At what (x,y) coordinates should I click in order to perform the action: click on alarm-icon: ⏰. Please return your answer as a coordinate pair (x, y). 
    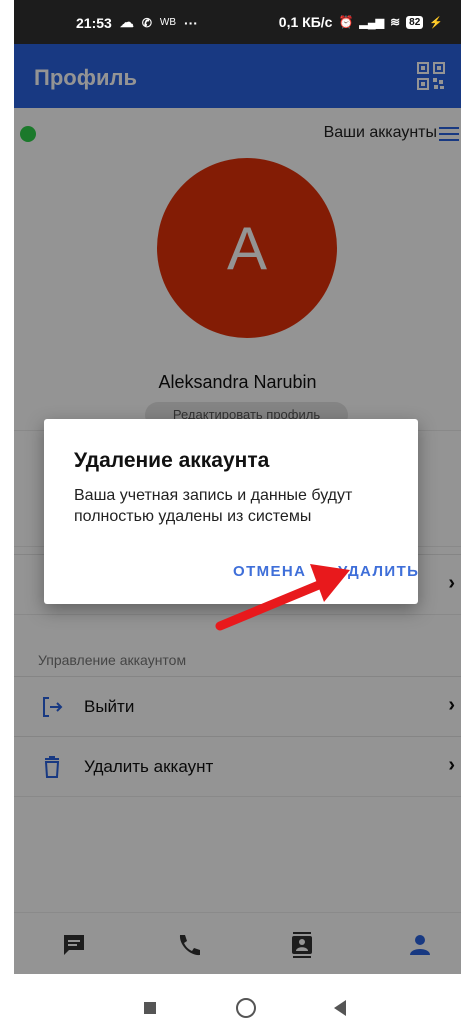
    Looking at the image, I should click on (346, 22).